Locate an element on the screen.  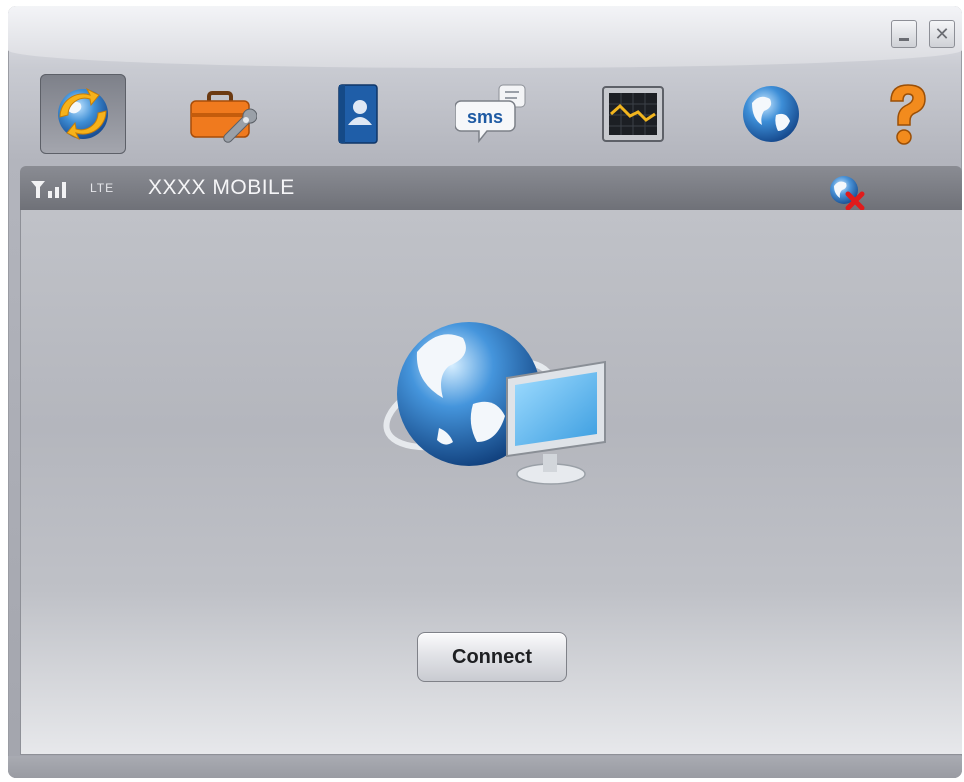
toolbar-sms-button: sms is located at coordinates (495, 114).